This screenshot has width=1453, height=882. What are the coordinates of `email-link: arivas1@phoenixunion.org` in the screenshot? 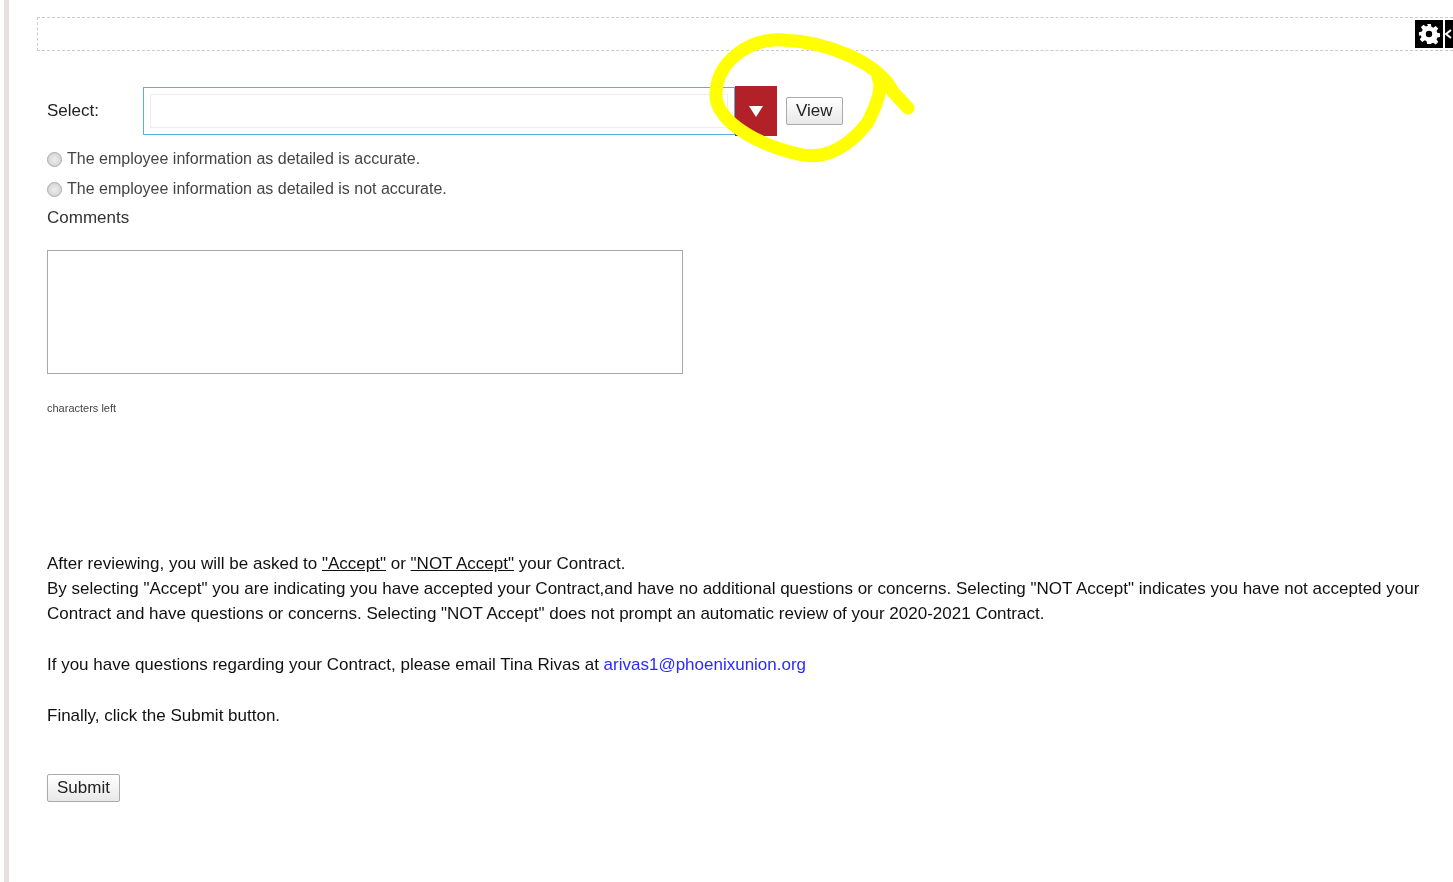 It's located at (705, 664).